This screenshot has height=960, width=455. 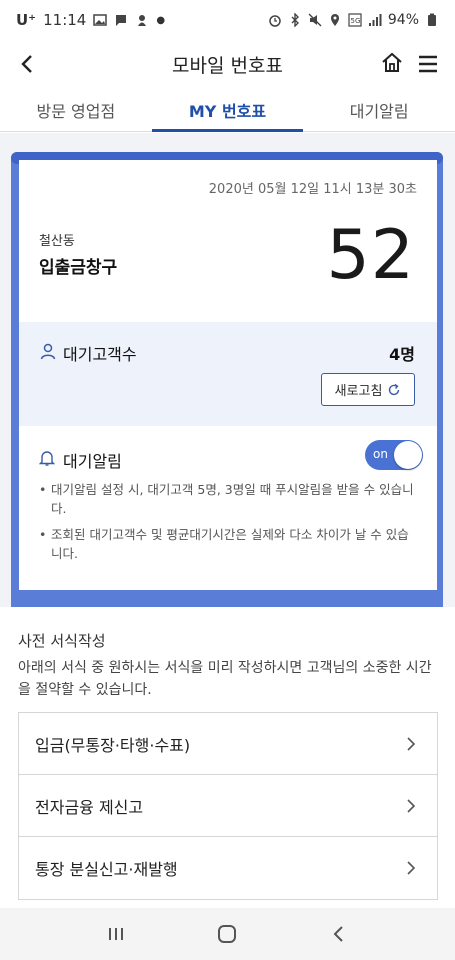 What do you see at coordinates (228, 868) in the screenshot?
I see `preform-item-passbook-lost: 통장 분실신고·재발행` at bounding box center [228, 868].